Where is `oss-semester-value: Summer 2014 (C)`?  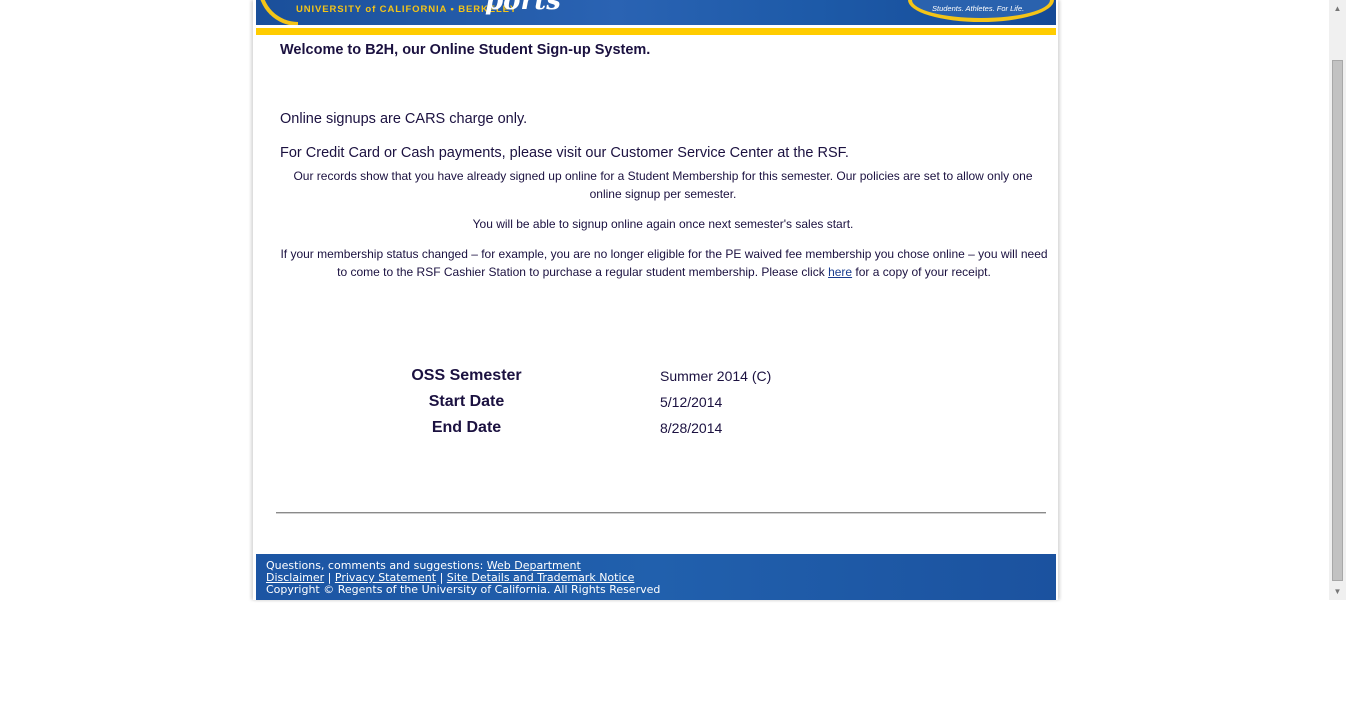
oss-semester-value: Summer 2014 (C) is located at coordinates (716, 376).